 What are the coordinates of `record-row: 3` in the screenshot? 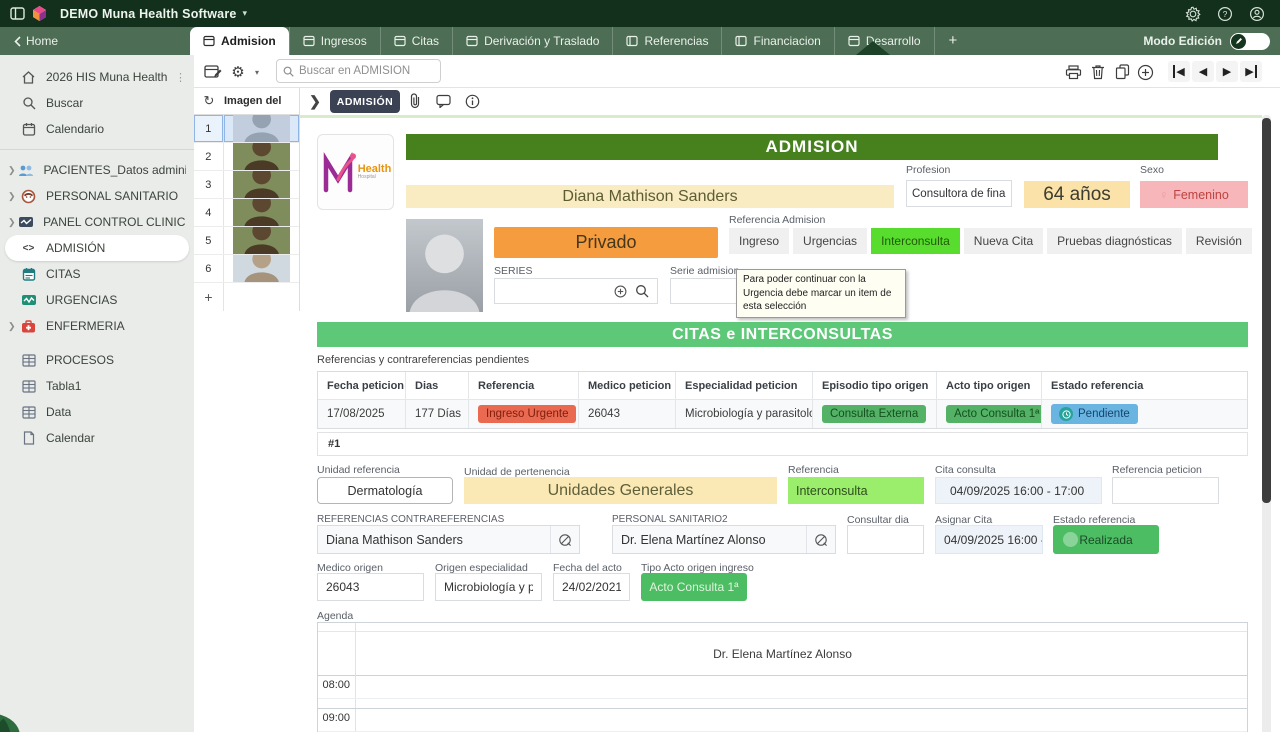 It's located at (246, 185).